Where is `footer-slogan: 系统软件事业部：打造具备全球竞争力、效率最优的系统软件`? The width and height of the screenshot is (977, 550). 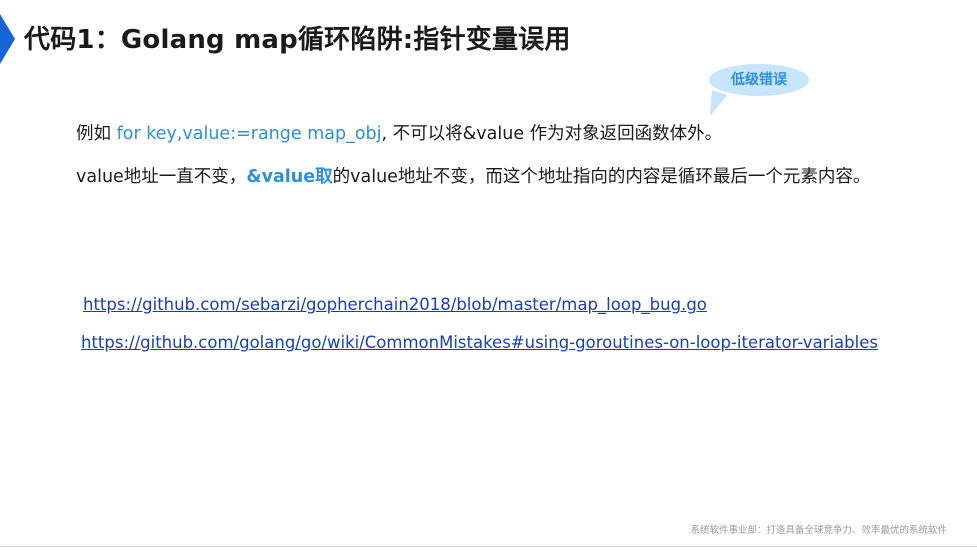 footer-slogan: 系统软件事业部：打造具备全球竞争力、效率最优的系统软件 is located at coordinates (818, 530).